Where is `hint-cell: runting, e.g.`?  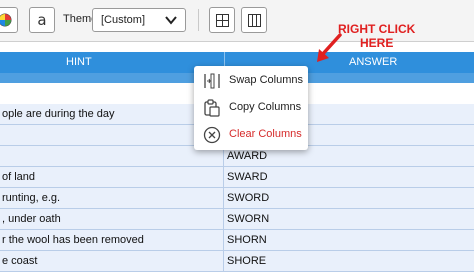 hint-cell: runting, e.g. is located at coordinates (112, 198).